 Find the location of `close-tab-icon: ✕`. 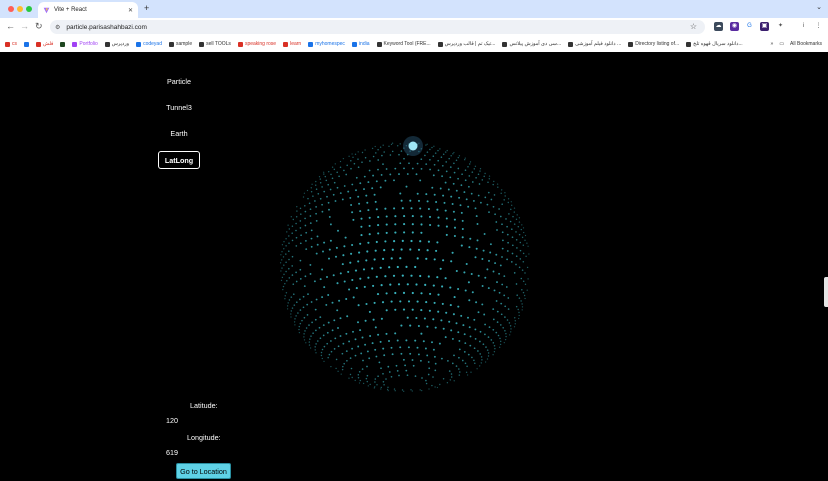

close-tab-icon: ✕ is located at coordinates (130, 10).